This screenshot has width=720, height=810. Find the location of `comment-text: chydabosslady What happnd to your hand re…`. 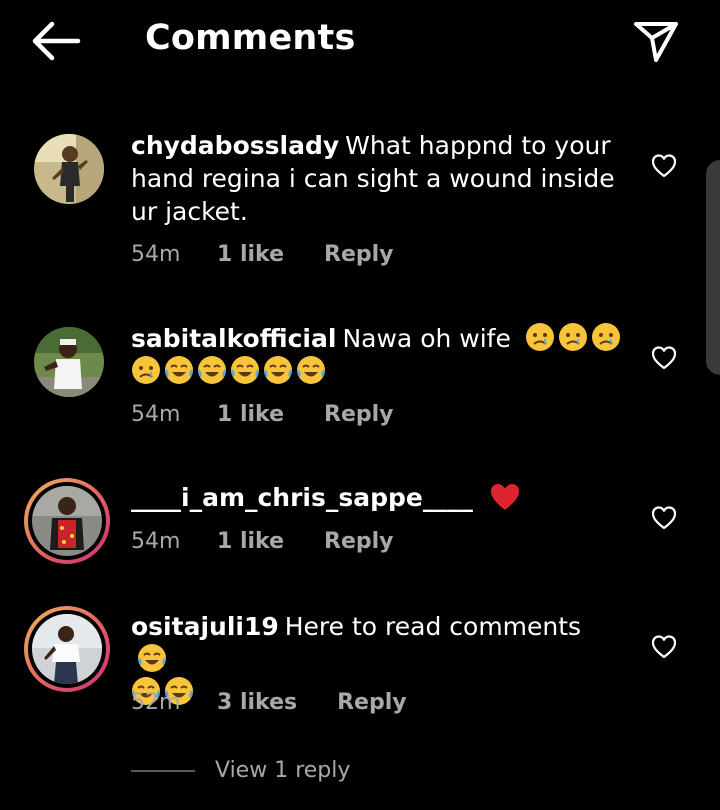

comment-text: chydabosslady What happnd to your hand re… is located at coordinates (376, 178).